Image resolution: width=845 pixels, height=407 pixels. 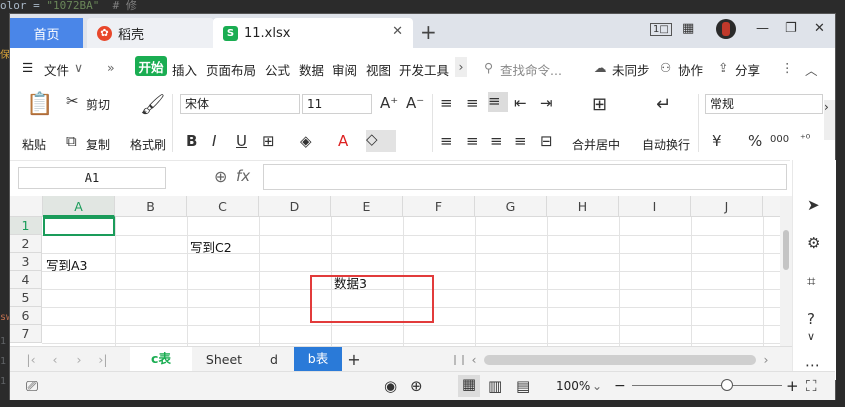 What do you see at coordinates (428, 32) in the screenshot?
I see `new-tab-button: +` at bounding box center [428, 32].